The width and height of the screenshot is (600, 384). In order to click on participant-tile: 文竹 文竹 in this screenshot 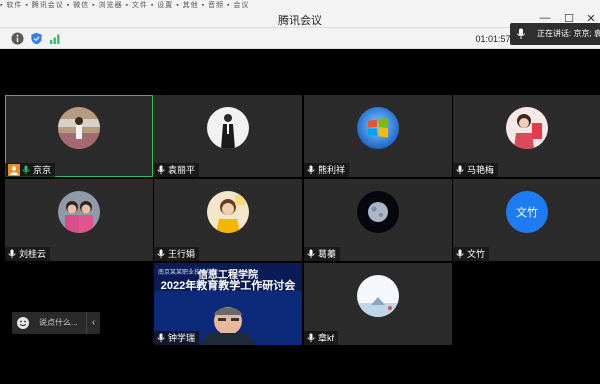, I will do `click(526, 220)`.